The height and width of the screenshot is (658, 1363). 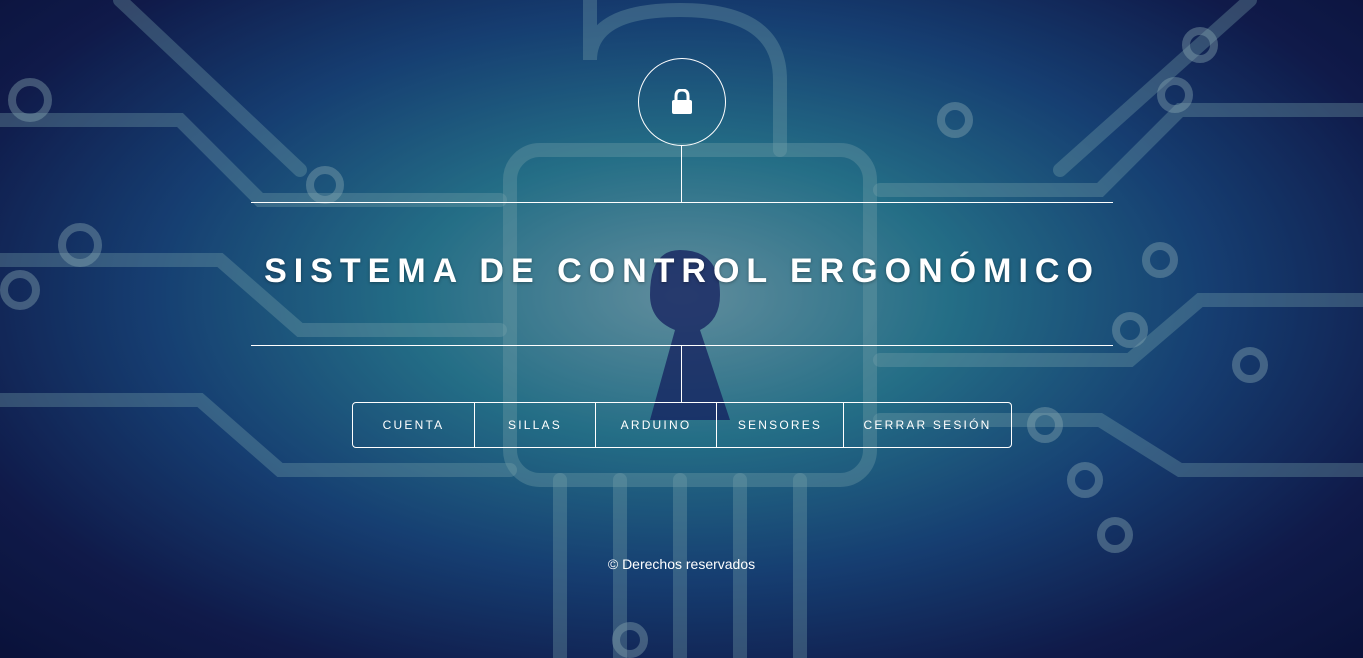 I want to click on nav-item-sillas: SILLAS, so click(x=534, y=425).